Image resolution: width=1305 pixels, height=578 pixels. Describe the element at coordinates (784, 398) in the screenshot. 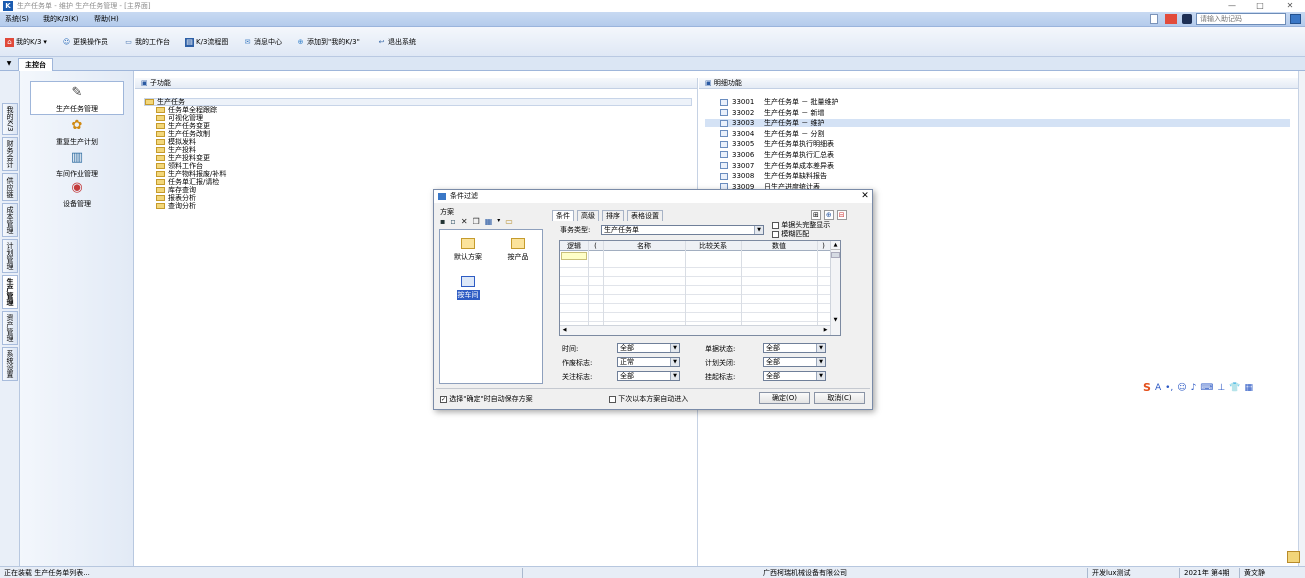

I see `ok-button: 确定(O)` at that location.